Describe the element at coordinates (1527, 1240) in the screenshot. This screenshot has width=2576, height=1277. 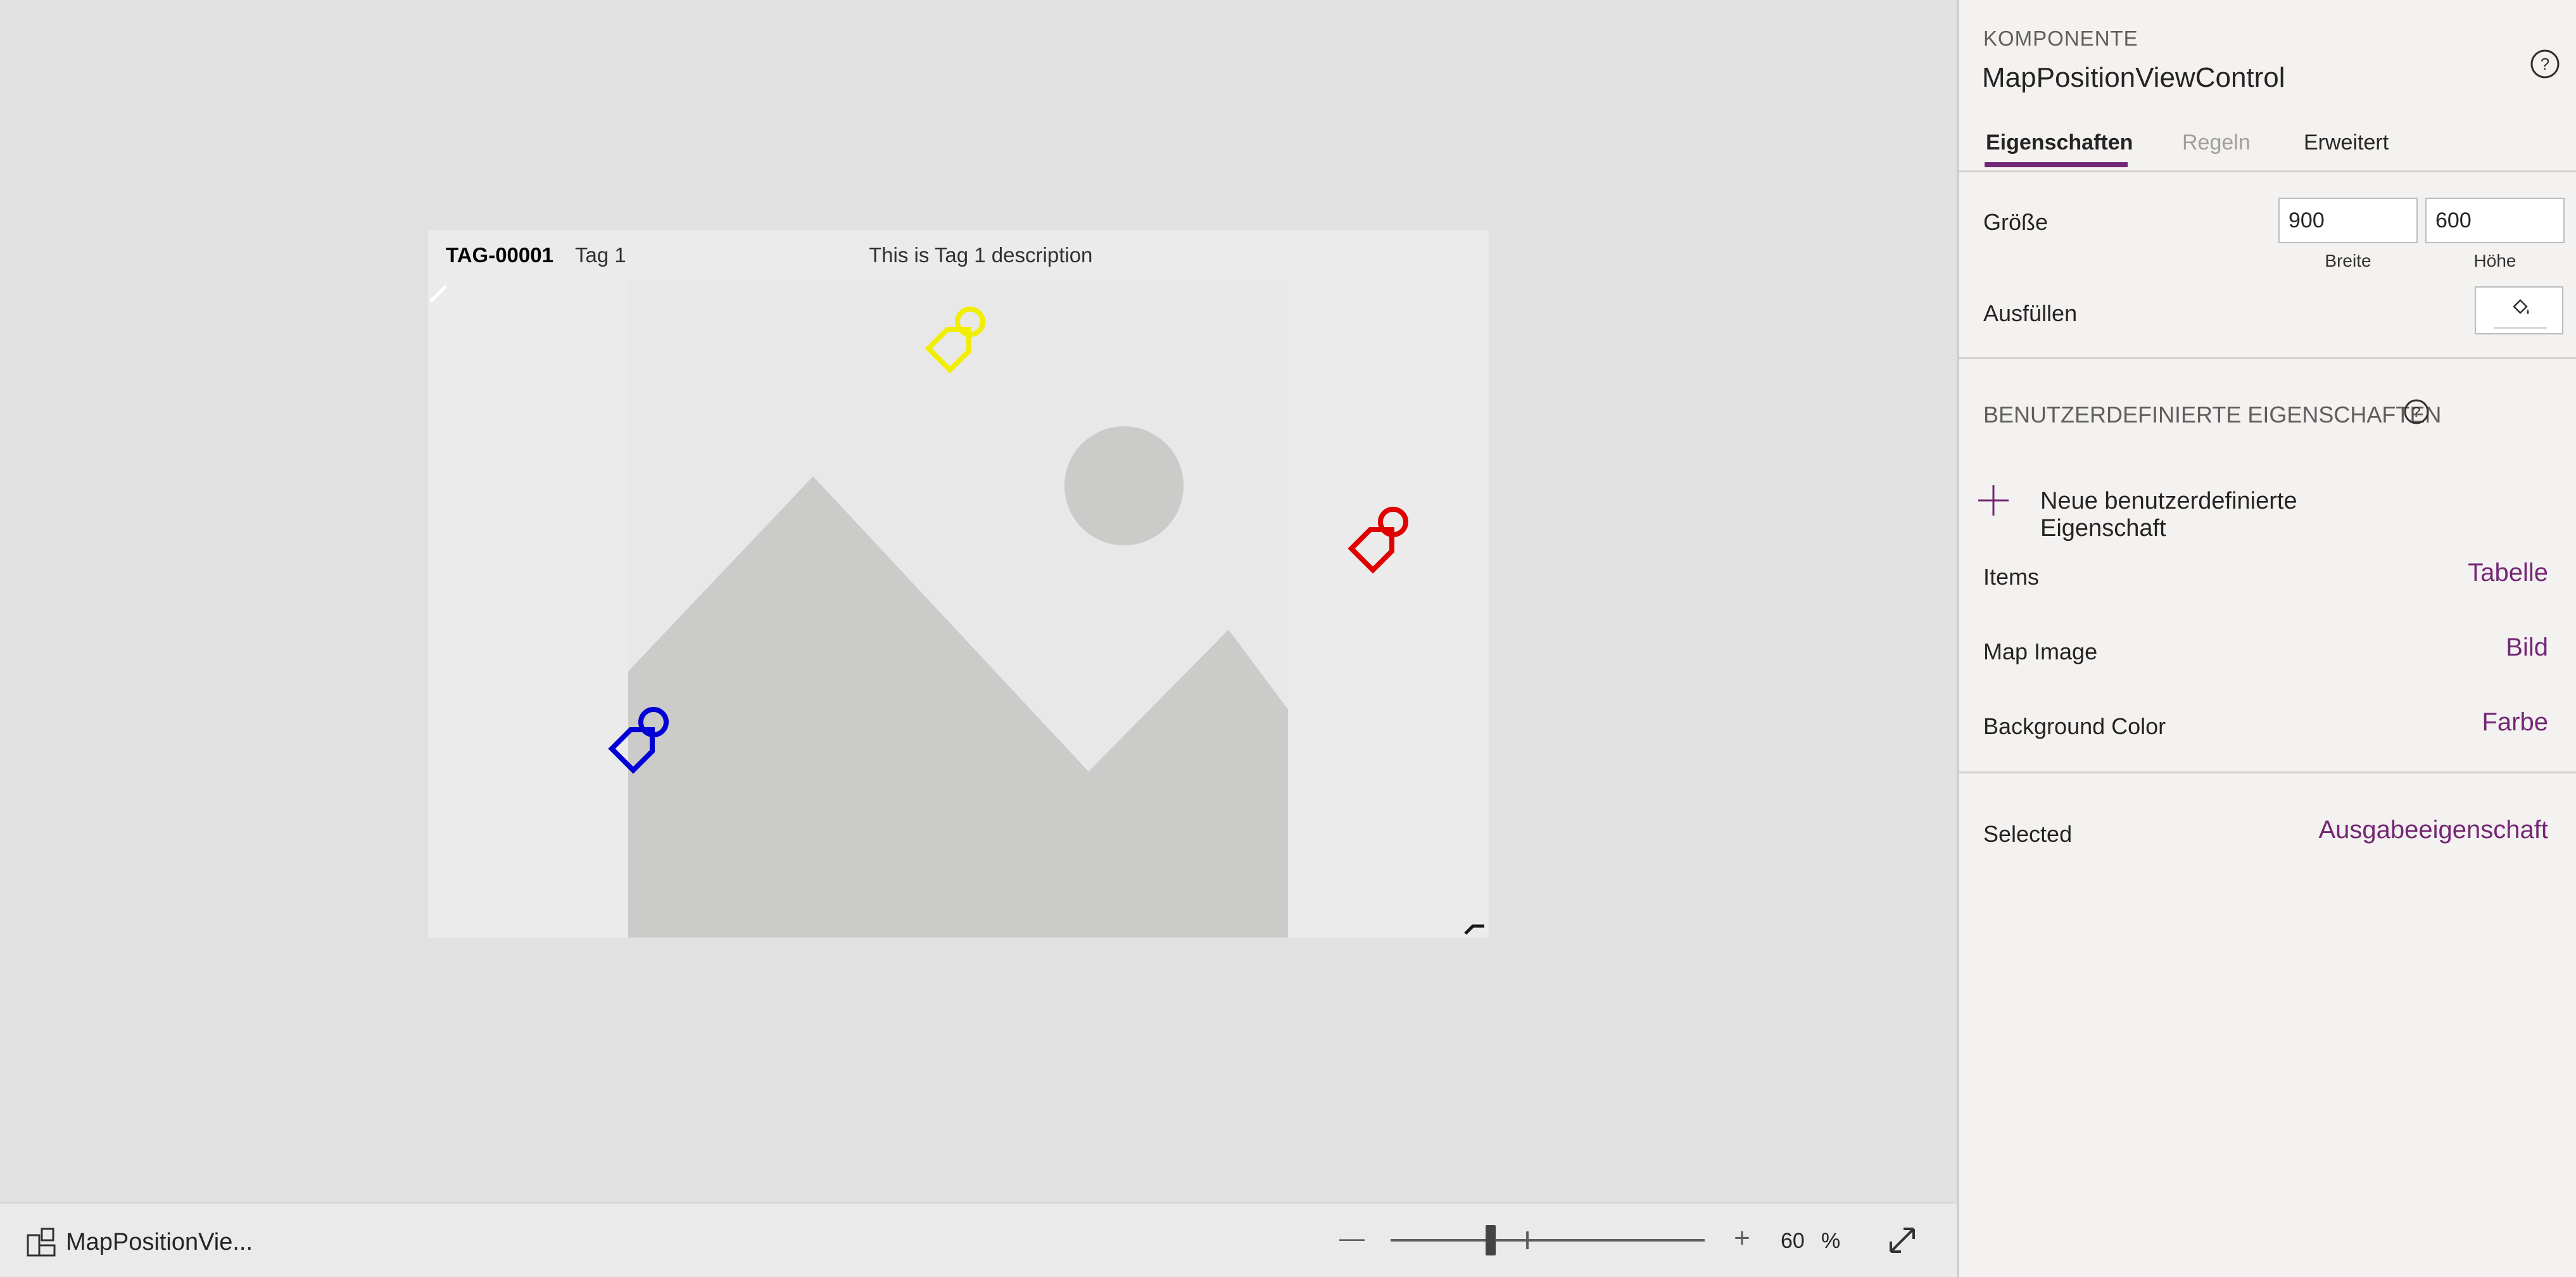
I see `zoom-slider-tick` at that location.